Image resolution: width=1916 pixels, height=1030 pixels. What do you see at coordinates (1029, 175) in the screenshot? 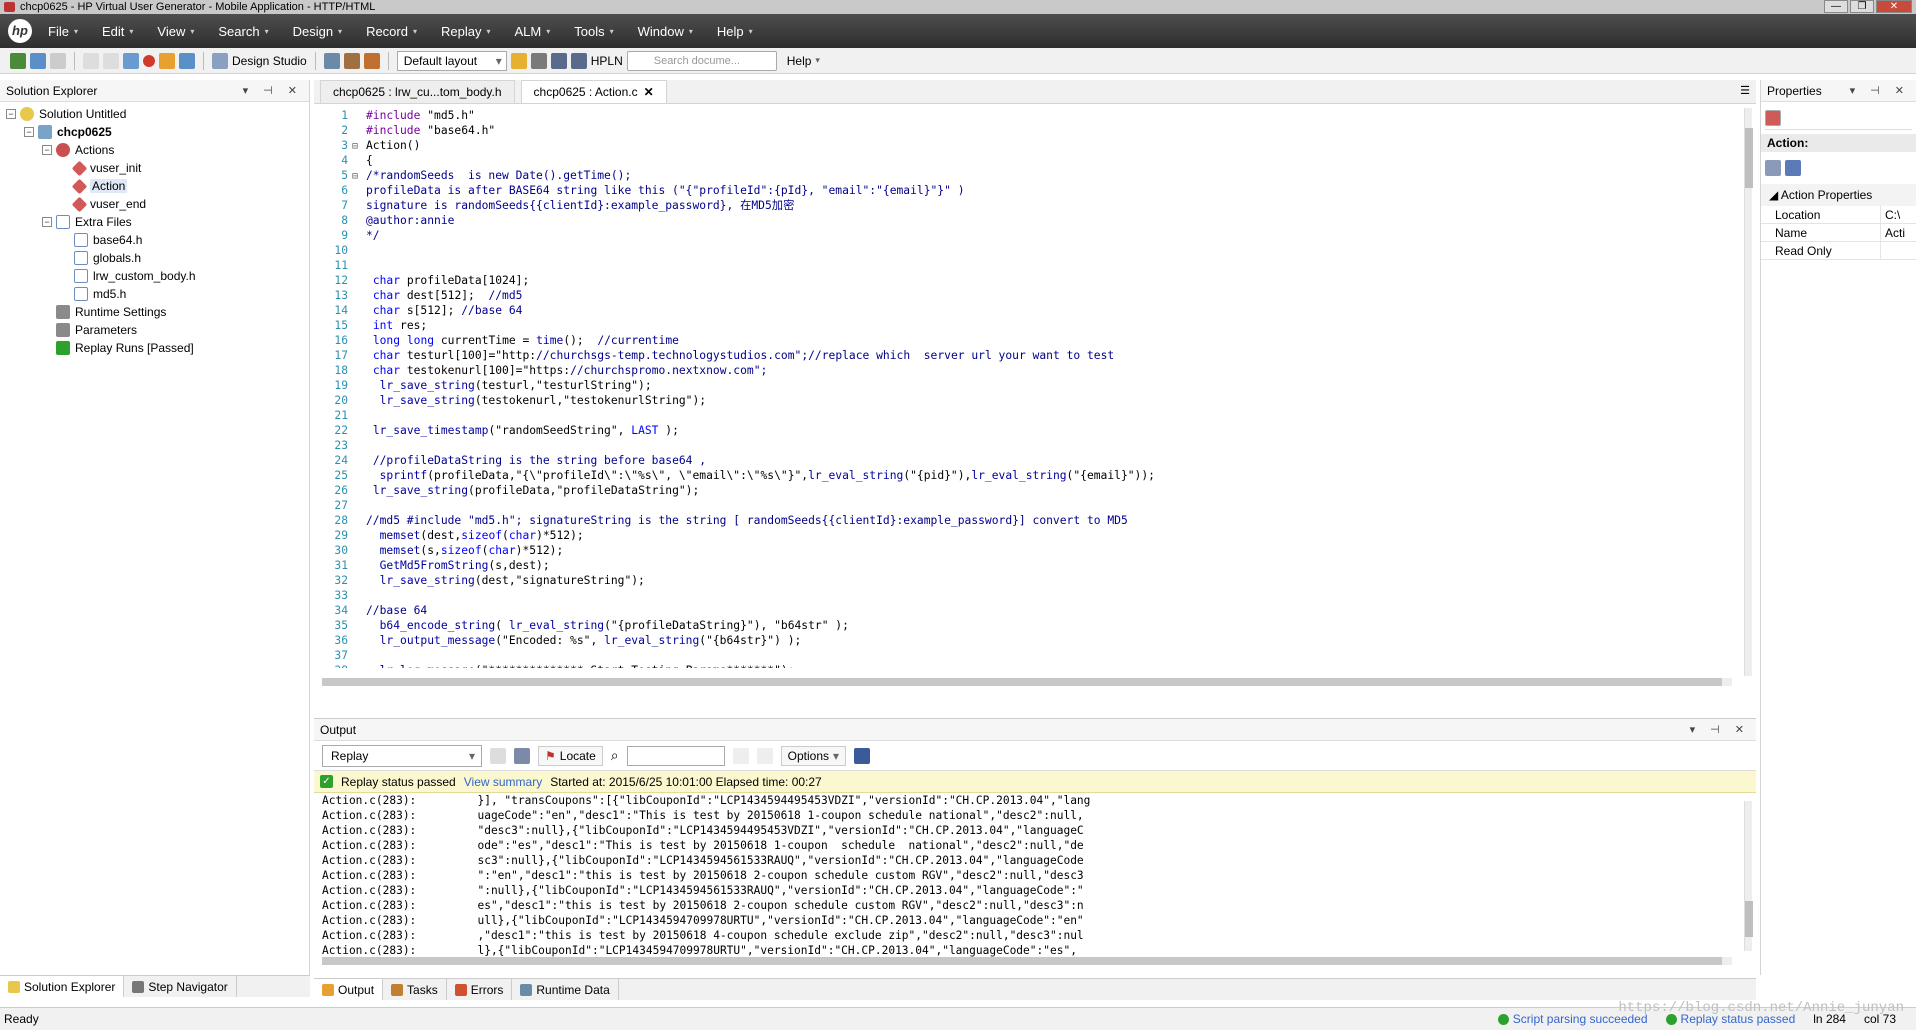
I see `code-line: 5 ⊟/*randomSeeds is new Date().getTime();` at bounding box center [1029, 175].